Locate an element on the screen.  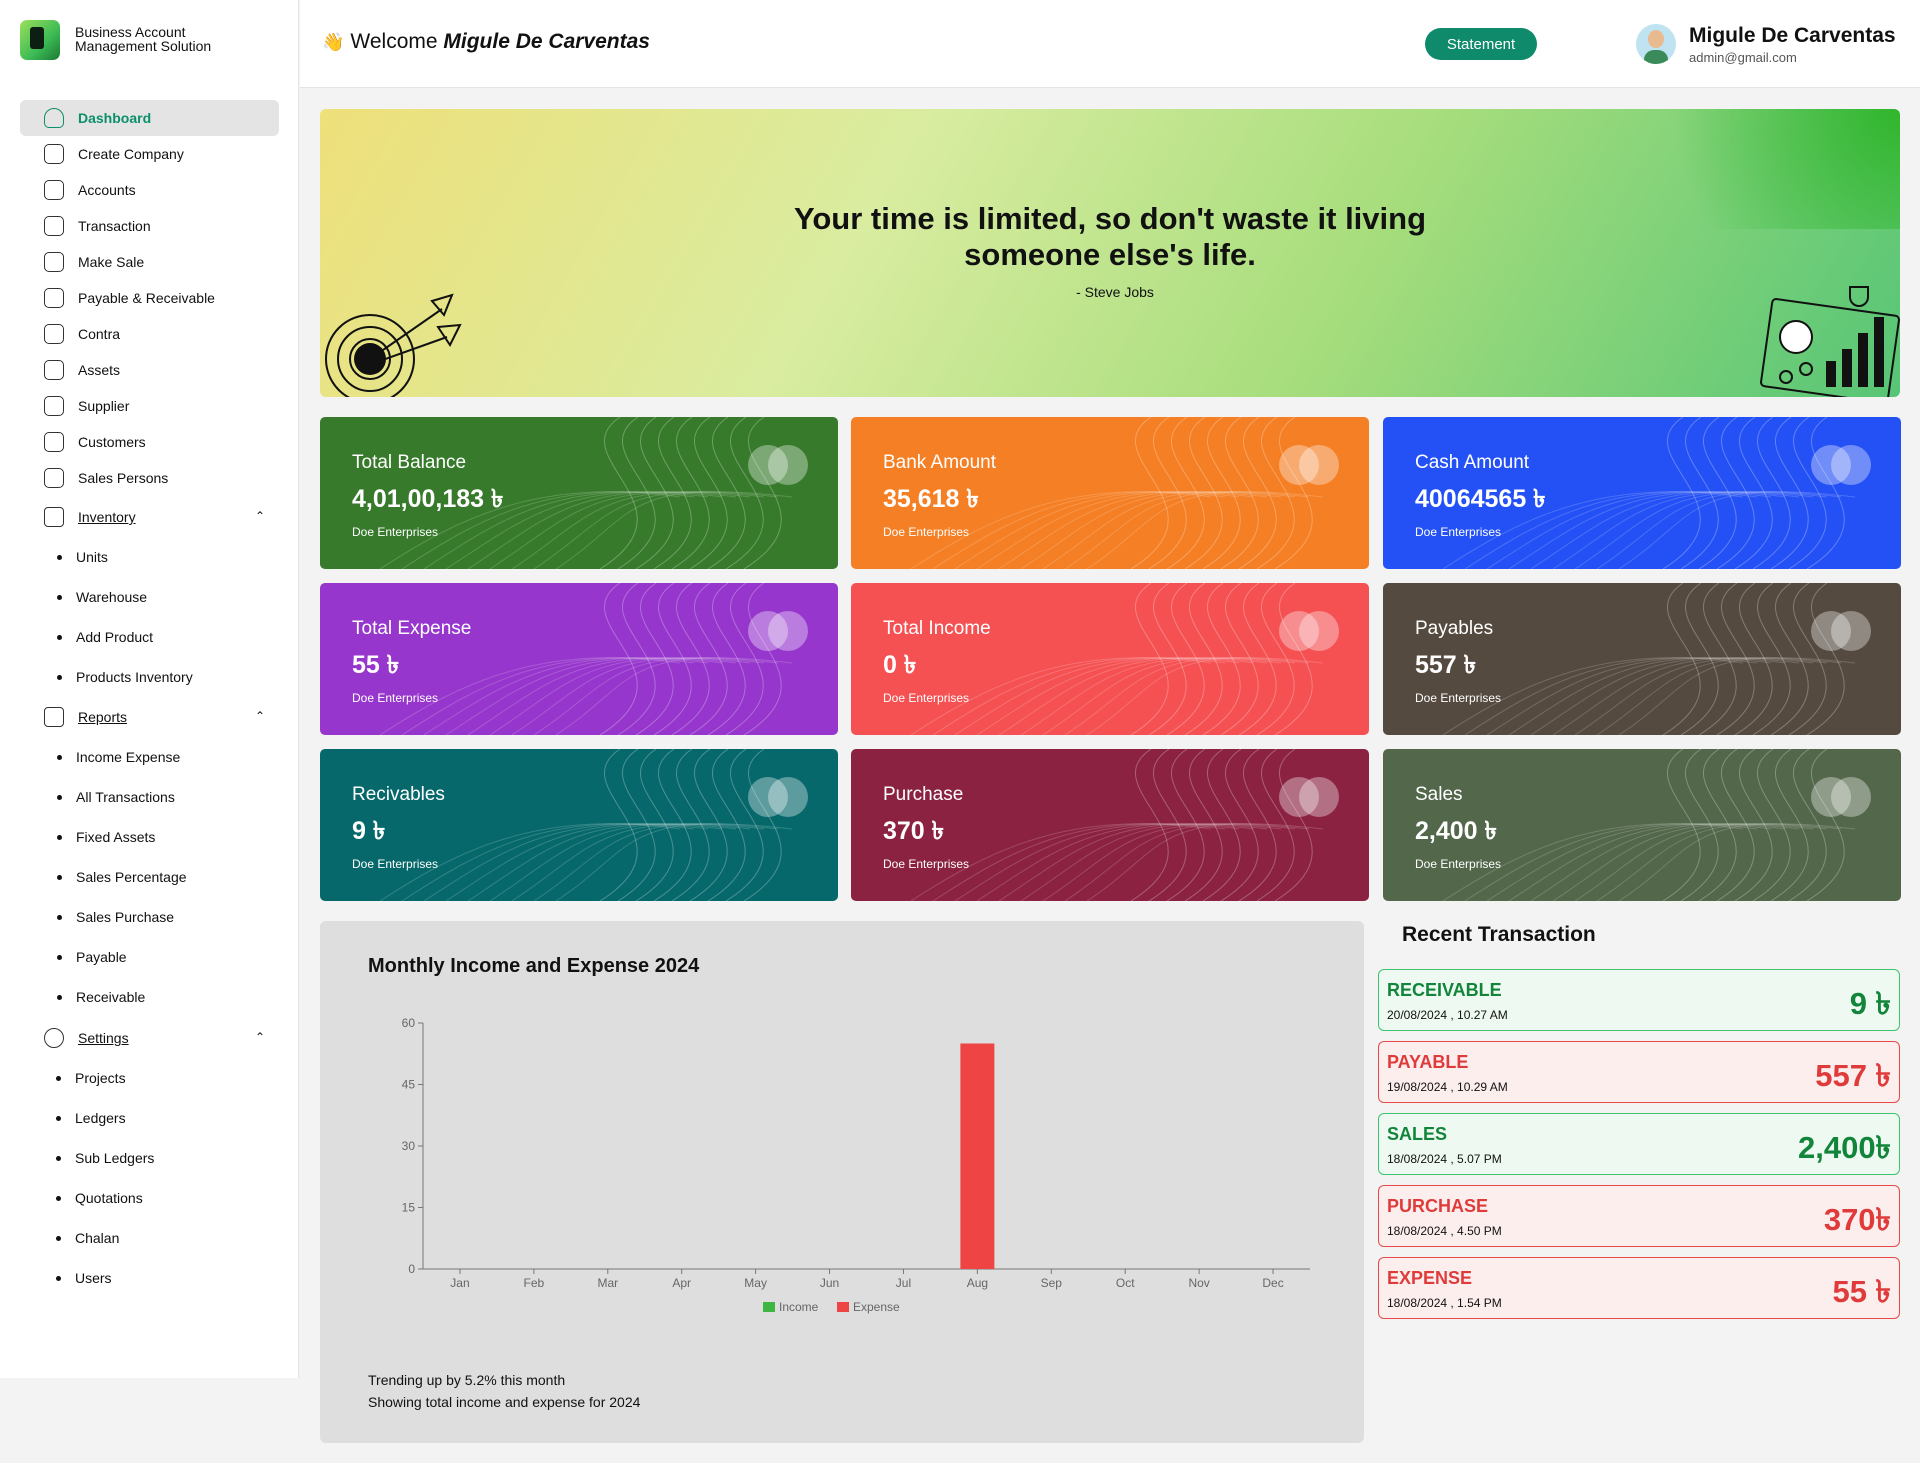
welcome-label: Welcome is located at coordinates (394, 41).